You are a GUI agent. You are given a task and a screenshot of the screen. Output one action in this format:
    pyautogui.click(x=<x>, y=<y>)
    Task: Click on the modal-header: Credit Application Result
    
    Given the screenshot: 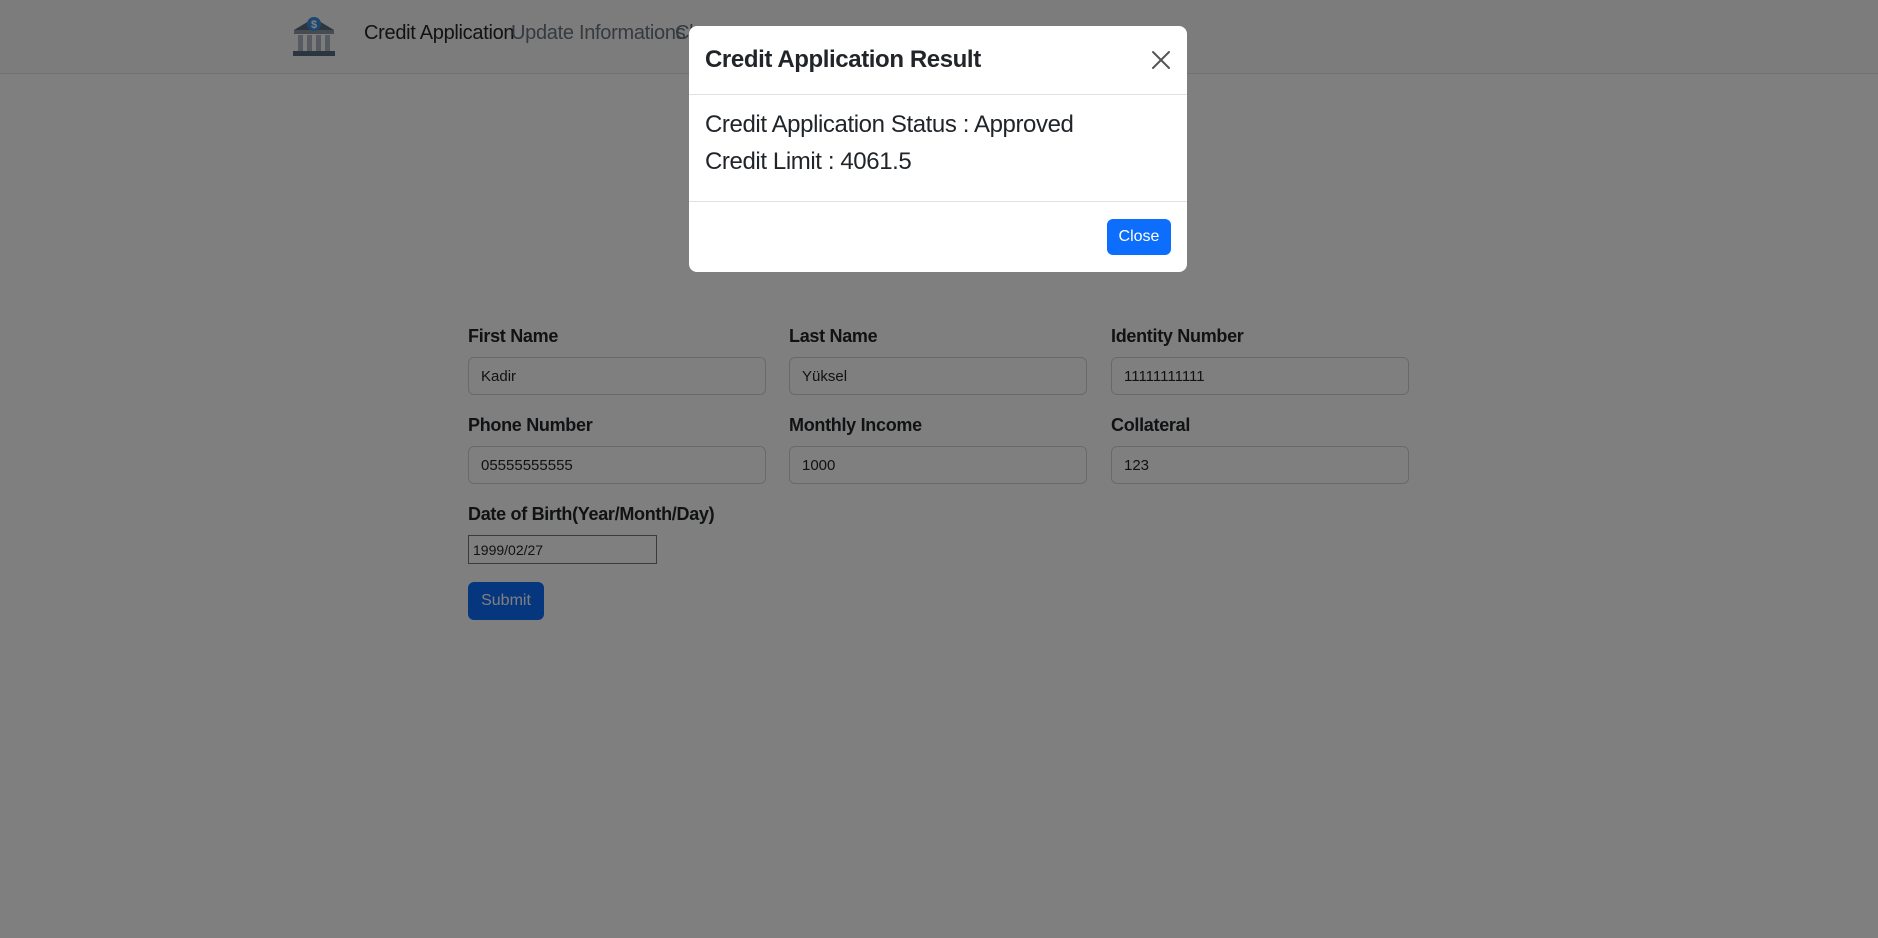 What is the action you would take?
    pyautogui.click(x=938, y=60)
    